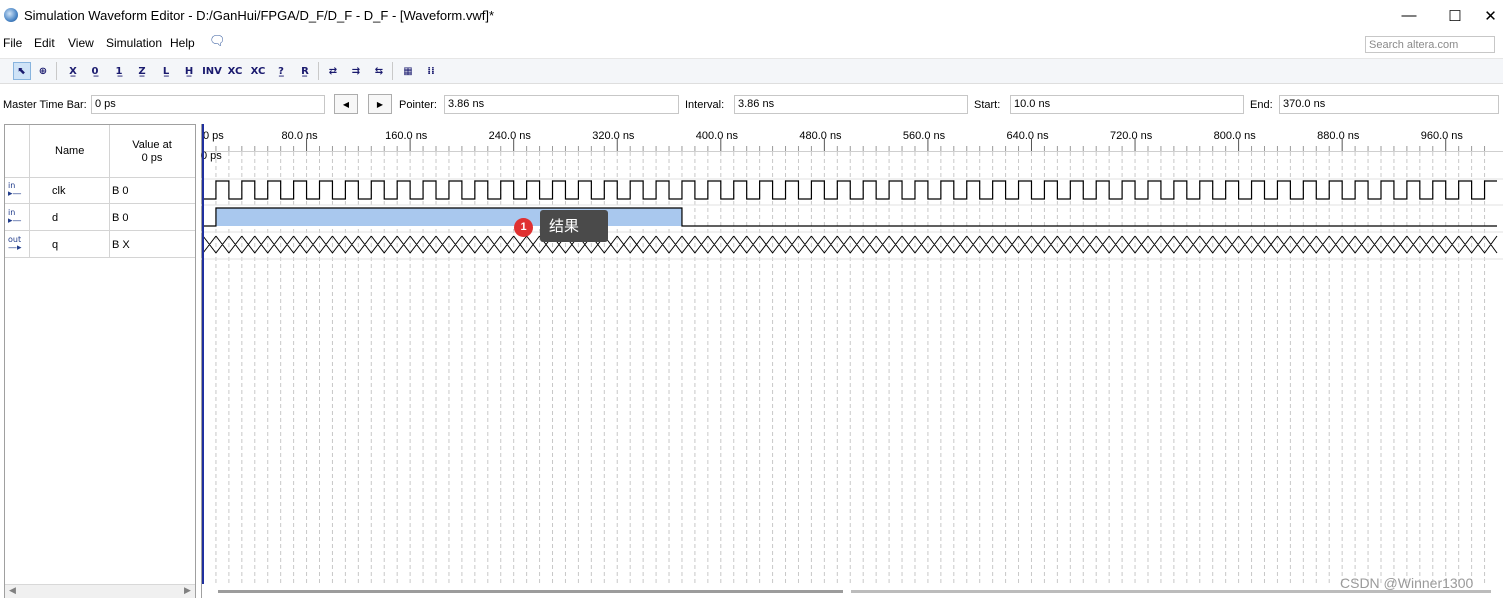  What do you see at coordinates (55, 245) in the screenshot?
I see `signal-name: q` at bounding box center [55, 245].